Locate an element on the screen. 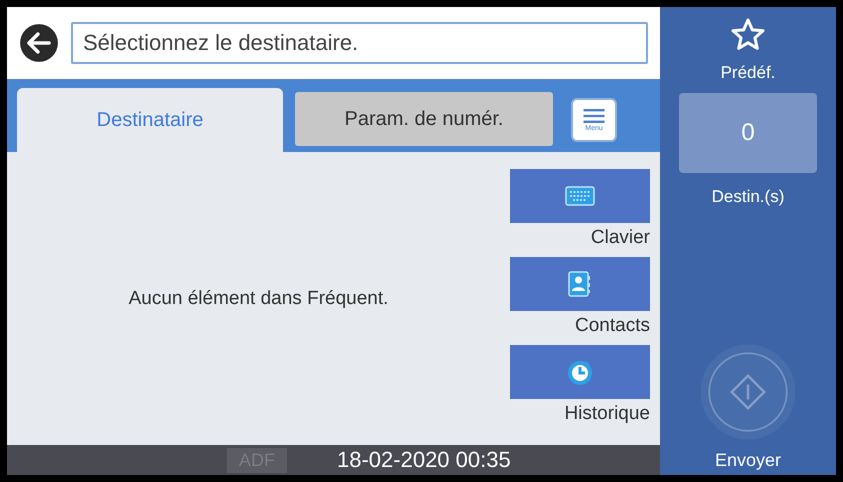 The image size is (843, 482). empty-message: Aucun élément dans Fréquent. is located at coordinates (259, 299).